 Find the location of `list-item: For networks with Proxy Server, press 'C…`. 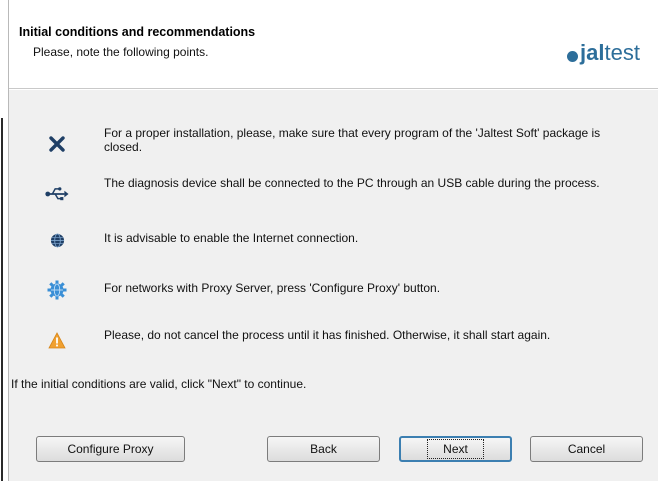

list-item: For networks with Proxy Server, press 'C… is located at coordinates (333, 292).